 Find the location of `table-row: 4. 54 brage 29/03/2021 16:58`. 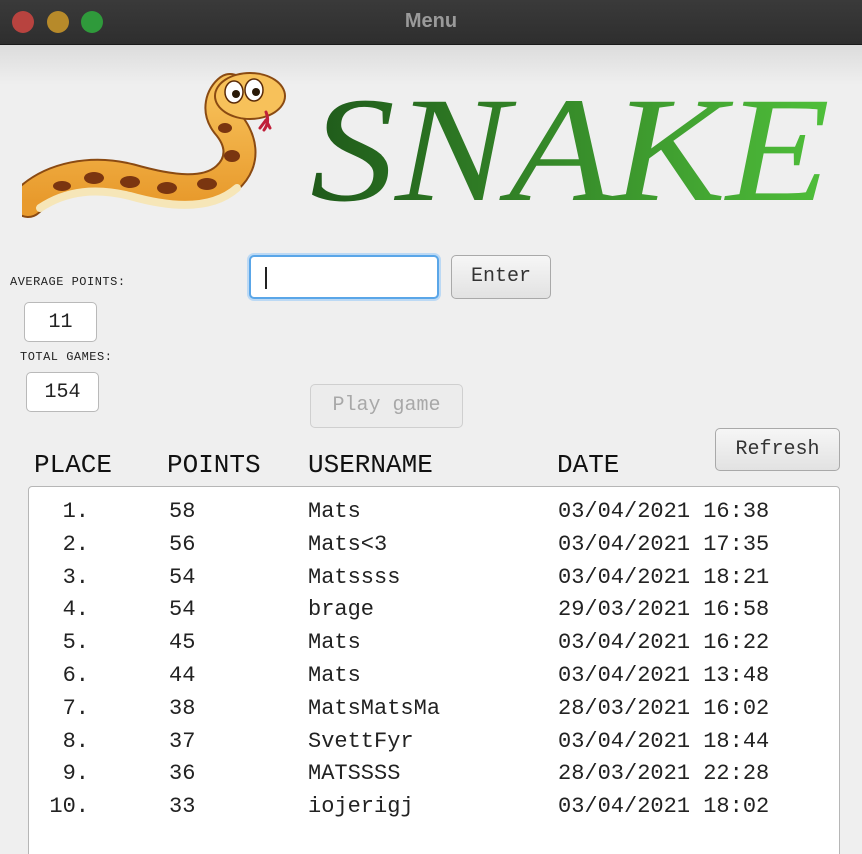

table-row: 4. 54 brage 29/03/2021 16:58 is located at coordinates (434, 613).